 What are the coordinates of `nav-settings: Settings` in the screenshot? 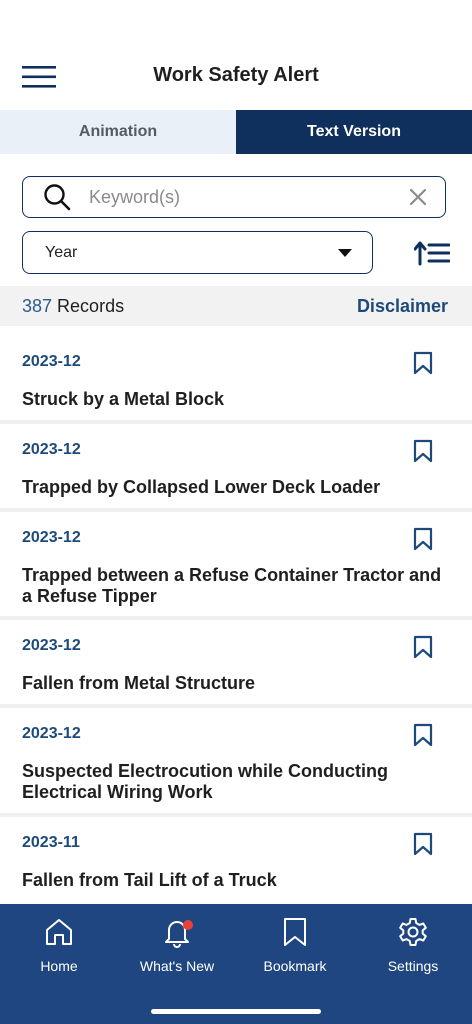 It's located at (413, 964).